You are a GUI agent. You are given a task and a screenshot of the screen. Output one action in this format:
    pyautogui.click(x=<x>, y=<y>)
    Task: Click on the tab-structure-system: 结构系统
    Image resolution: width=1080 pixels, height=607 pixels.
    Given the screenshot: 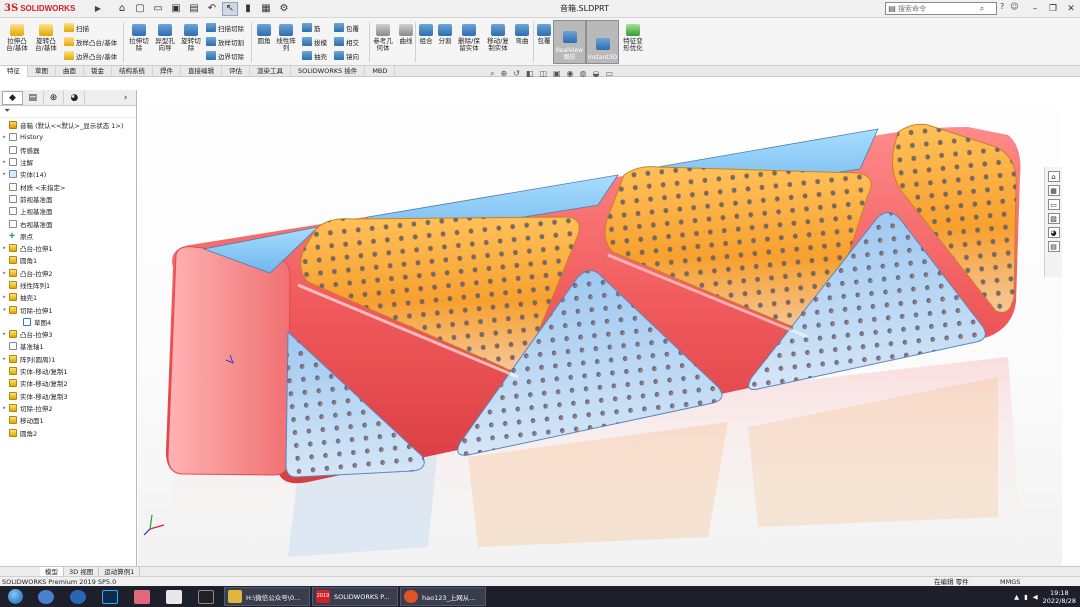 What is the action you would take?
    pyautogui.click(x=132, y=71)
    